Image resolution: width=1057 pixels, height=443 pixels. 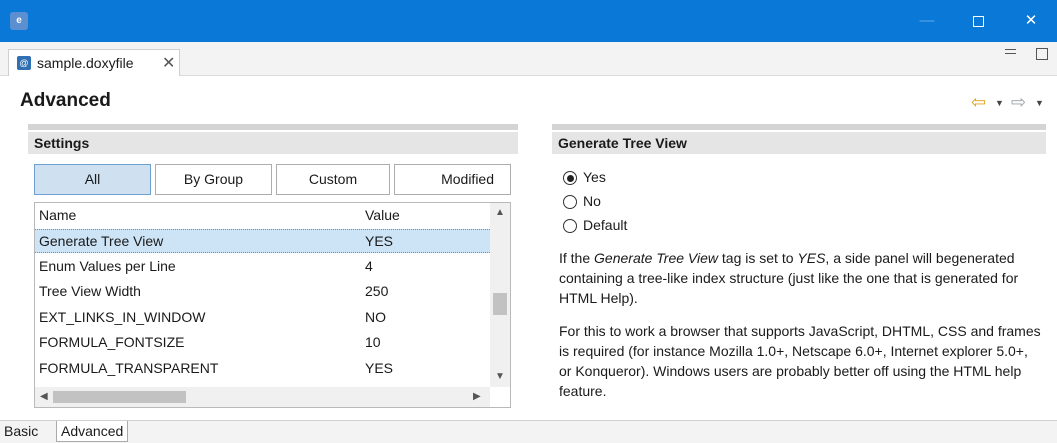 I want to click on horizontal-scroll-thumb, so click(x=119, y=397).